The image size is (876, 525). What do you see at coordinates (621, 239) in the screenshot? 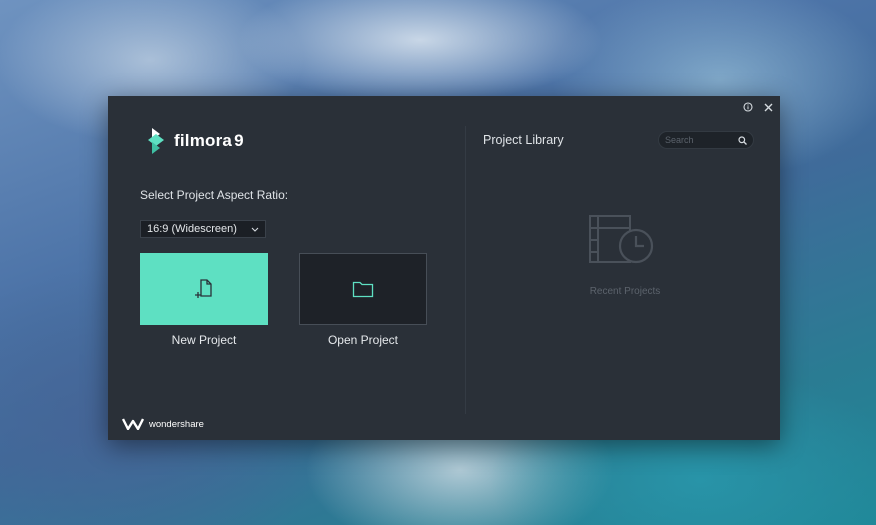
I see `recent-projects-icon` at bounding box center [621, 239].